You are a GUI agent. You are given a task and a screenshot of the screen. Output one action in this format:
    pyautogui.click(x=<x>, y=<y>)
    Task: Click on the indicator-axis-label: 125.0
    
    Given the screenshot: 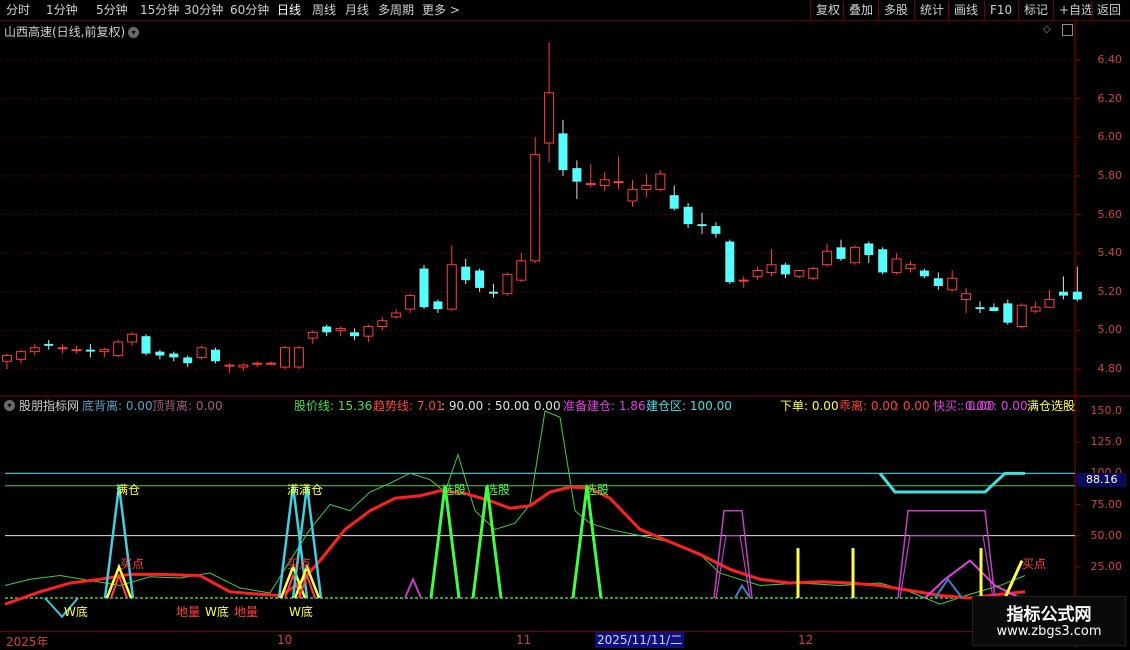 What is the action you would take?
    pyautogui.click(x=1106, y=442)
    